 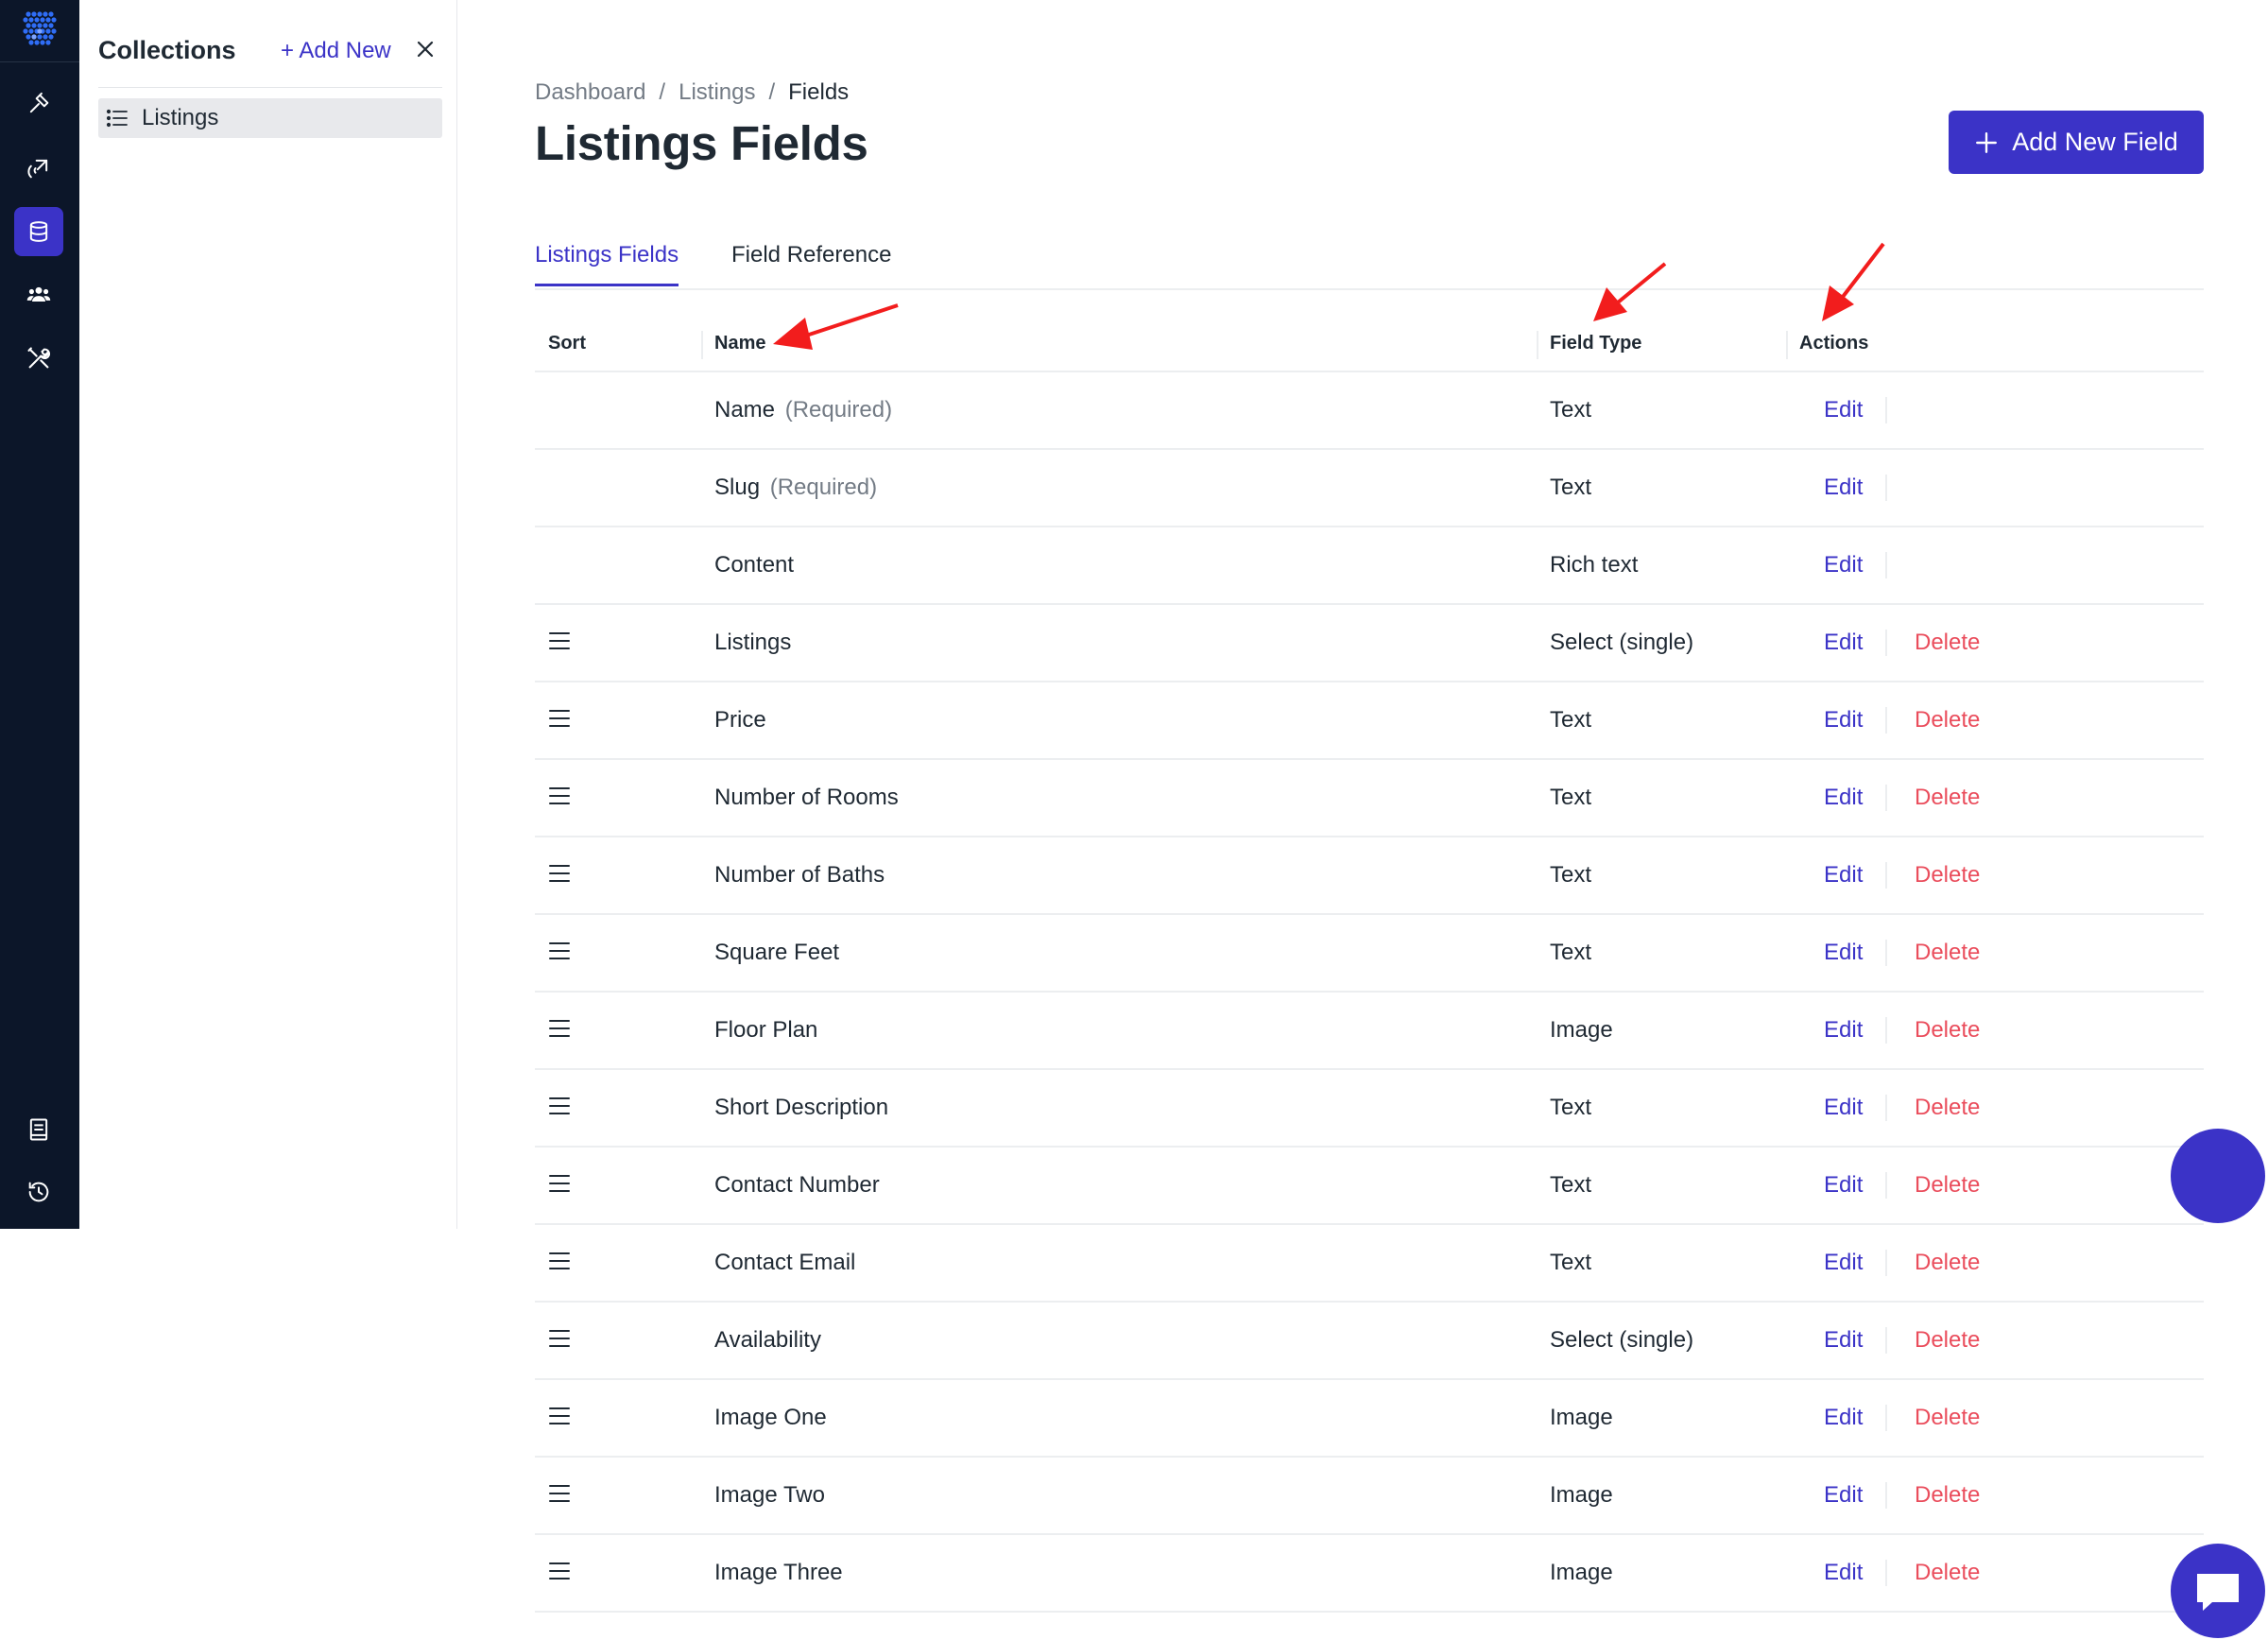 What do you see at coordinates (38, 1192) in the screenshot?
I see `rail-history-button` at bounding box center [38, 1192].